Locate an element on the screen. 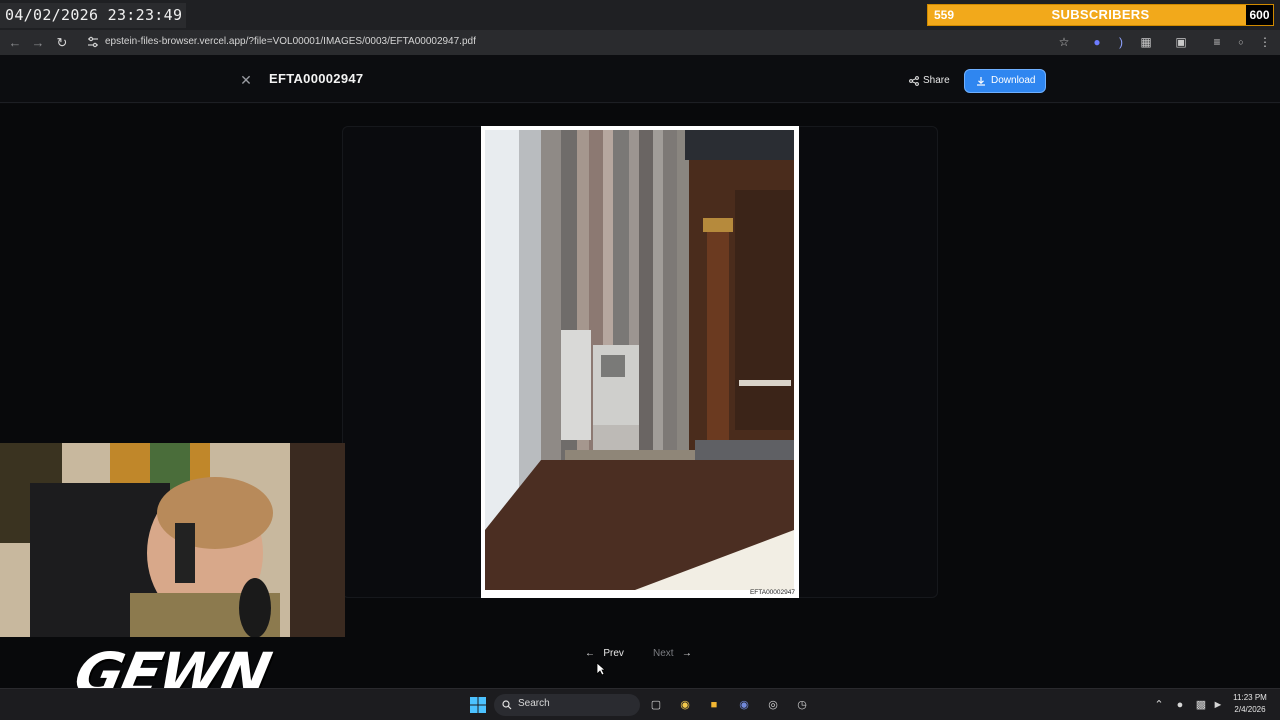  reload-icon: ↻ is located at coordinates (62, 43).